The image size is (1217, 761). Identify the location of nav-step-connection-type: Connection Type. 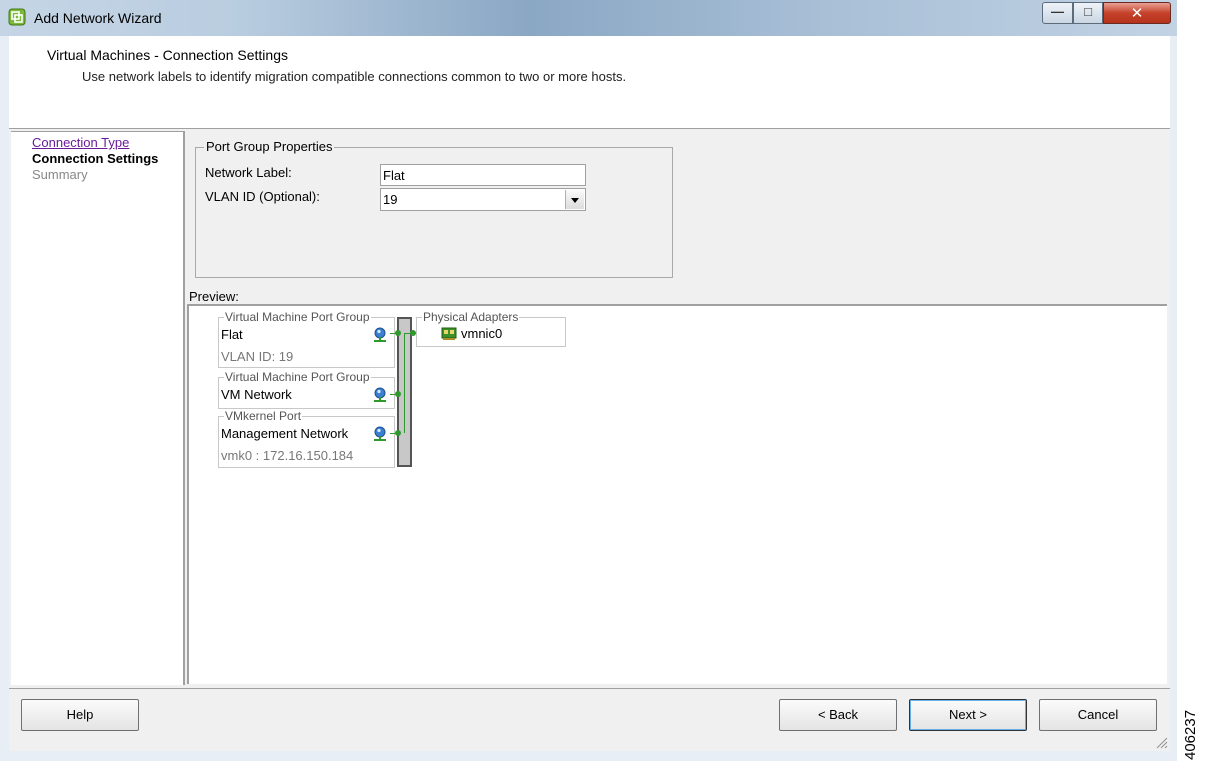
(80, 142).